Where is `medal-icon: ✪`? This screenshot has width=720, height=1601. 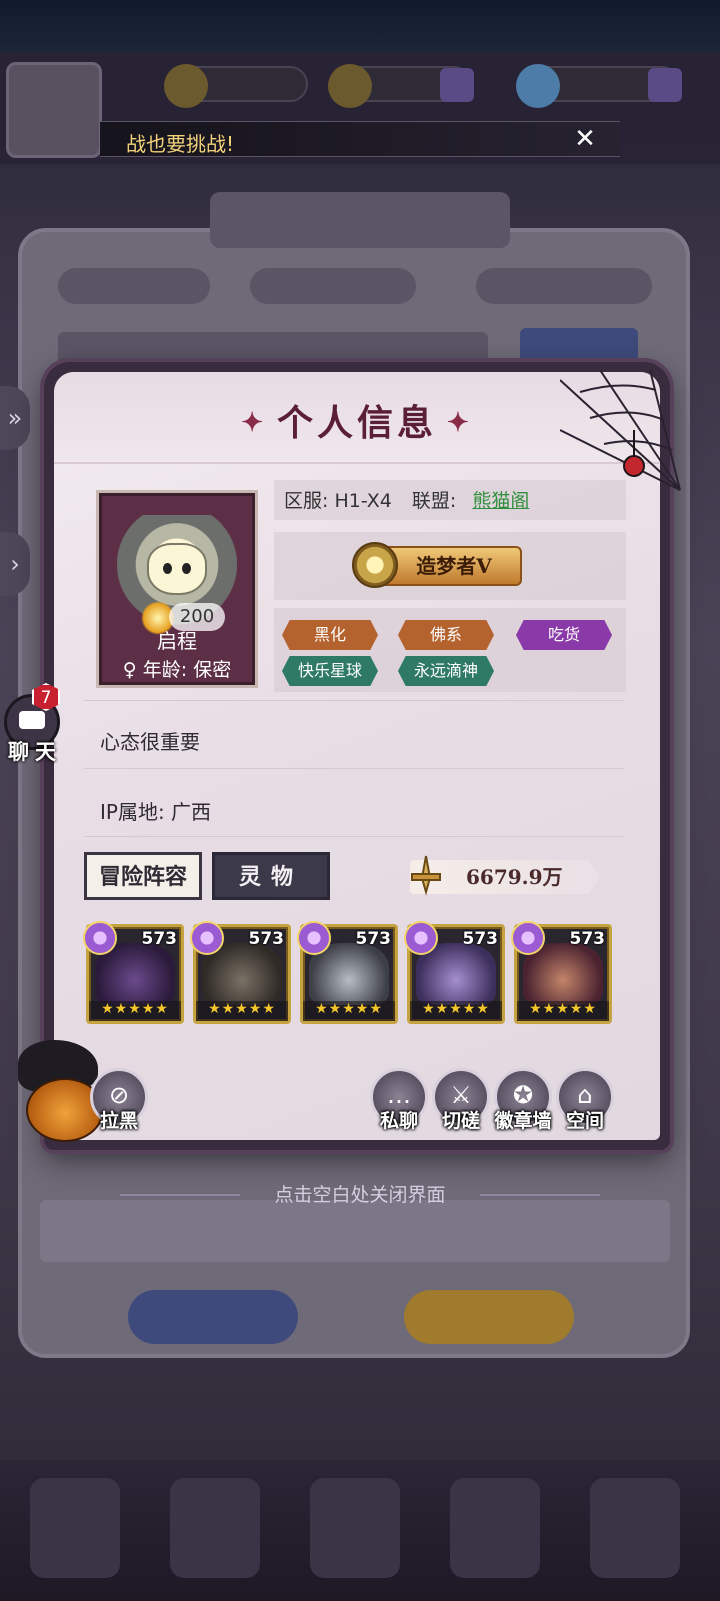 medal-icon: ✪ is located at coordinates (523, 1095).